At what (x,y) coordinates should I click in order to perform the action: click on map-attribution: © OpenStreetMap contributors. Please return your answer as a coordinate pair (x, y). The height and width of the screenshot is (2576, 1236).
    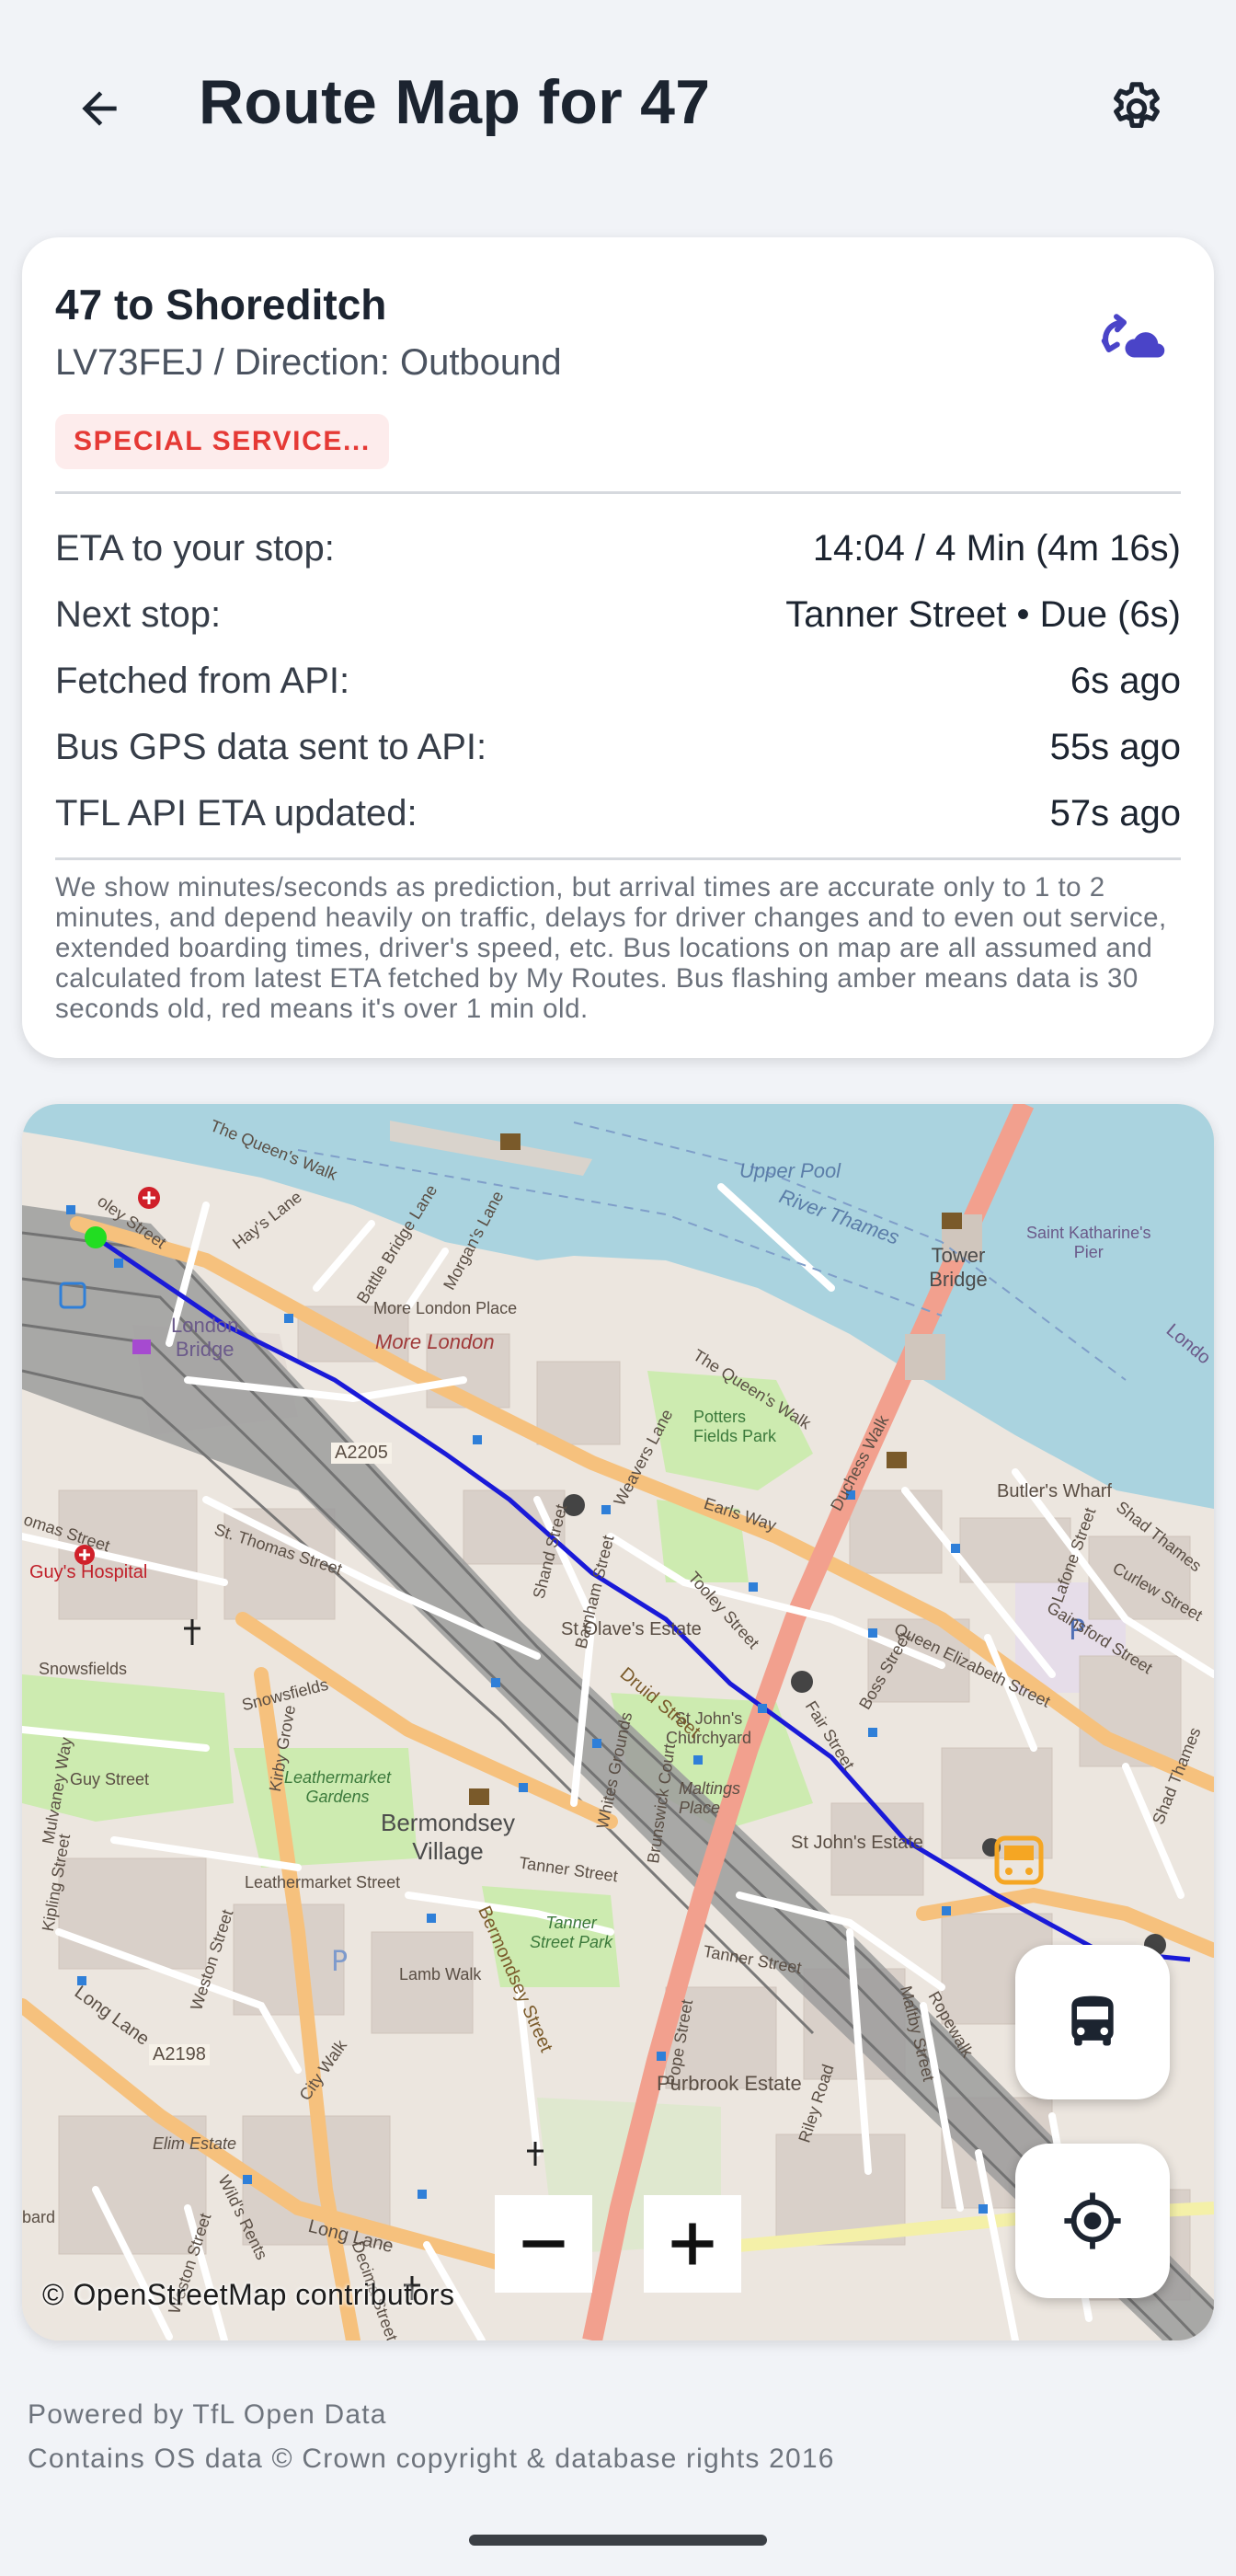
    Looking at the image, I should click on (248, 2294).